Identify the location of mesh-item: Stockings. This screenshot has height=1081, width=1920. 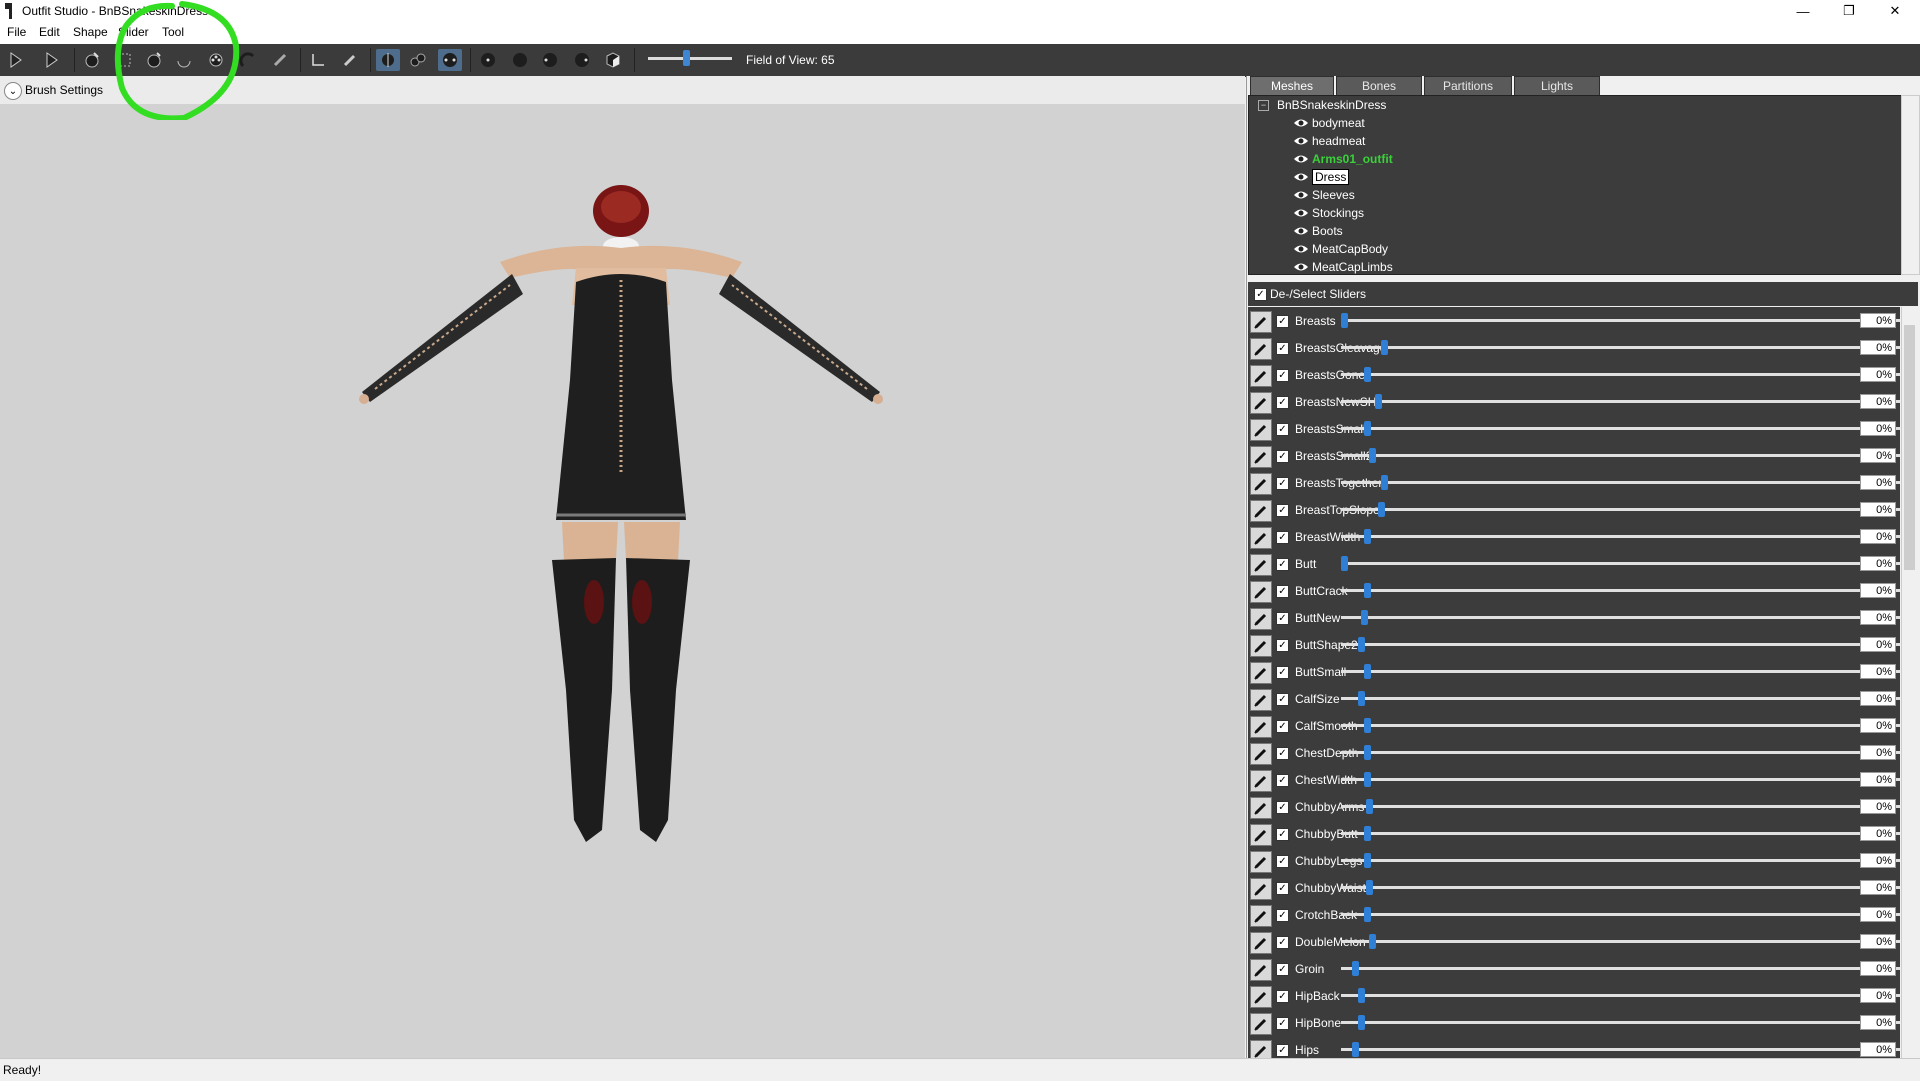
(1575, 213).